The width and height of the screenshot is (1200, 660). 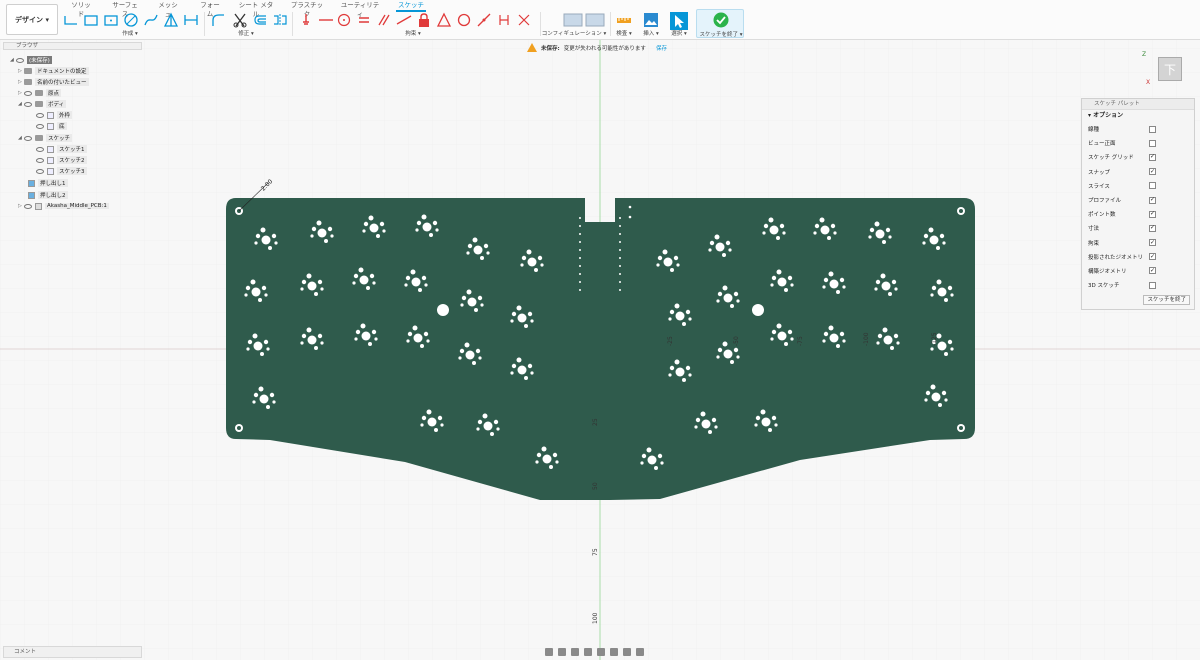 I want to click on offset-icon, so click(x=260, y=20).